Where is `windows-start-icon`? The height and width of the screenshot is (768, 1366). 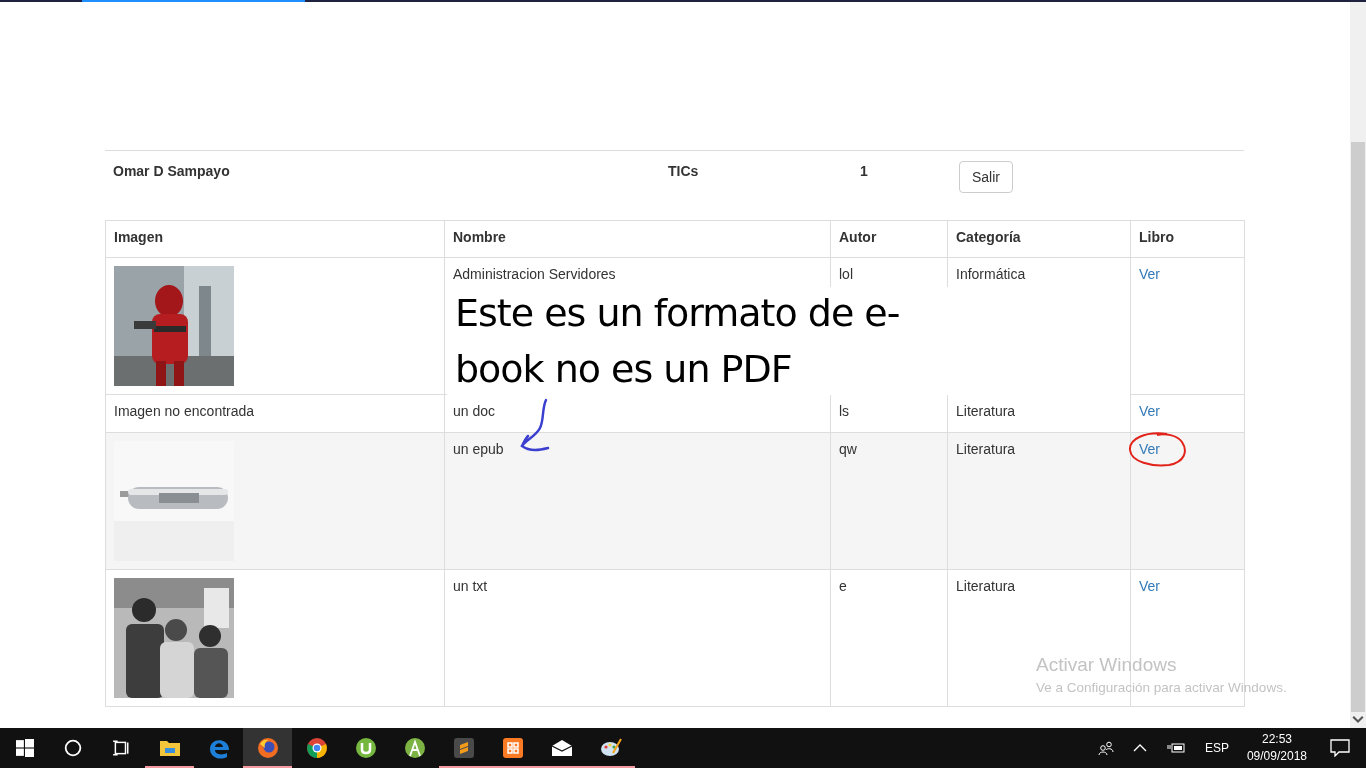 windows-start-icon is located at coordinates (25, 748).